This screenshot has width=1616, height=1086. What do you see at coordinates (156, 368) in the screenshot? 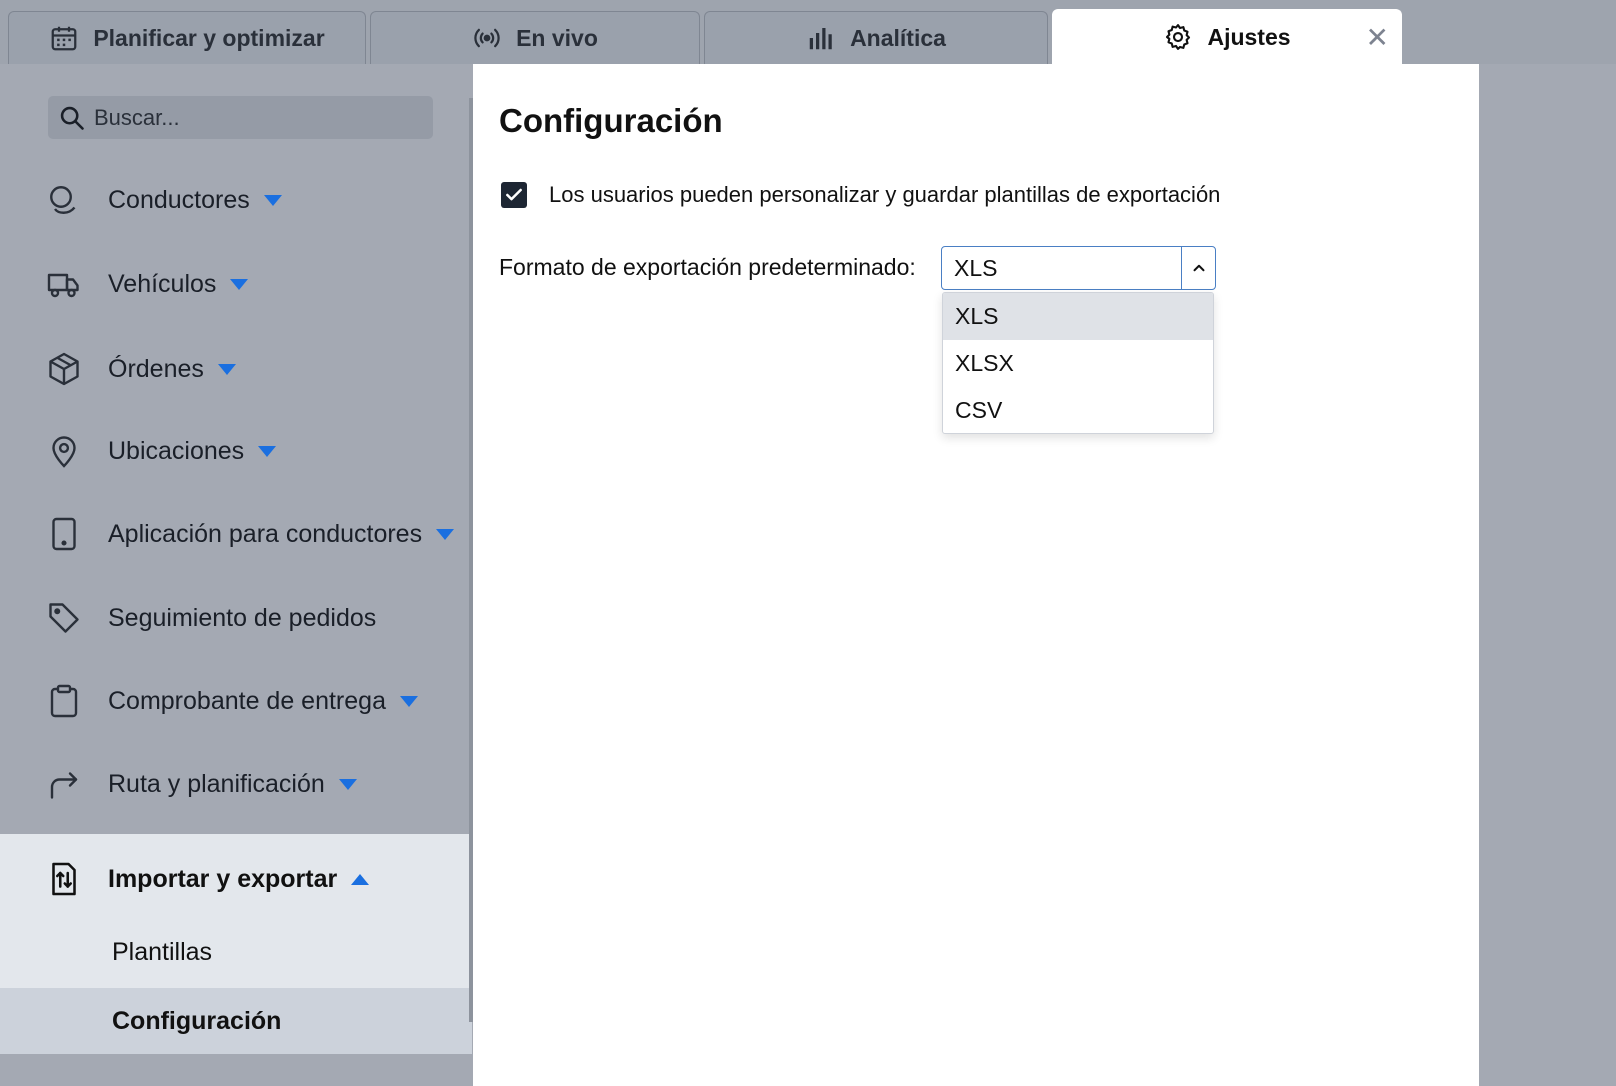
I see `sidebar-item-label: Órdenes` at bounding box center [156, 368].